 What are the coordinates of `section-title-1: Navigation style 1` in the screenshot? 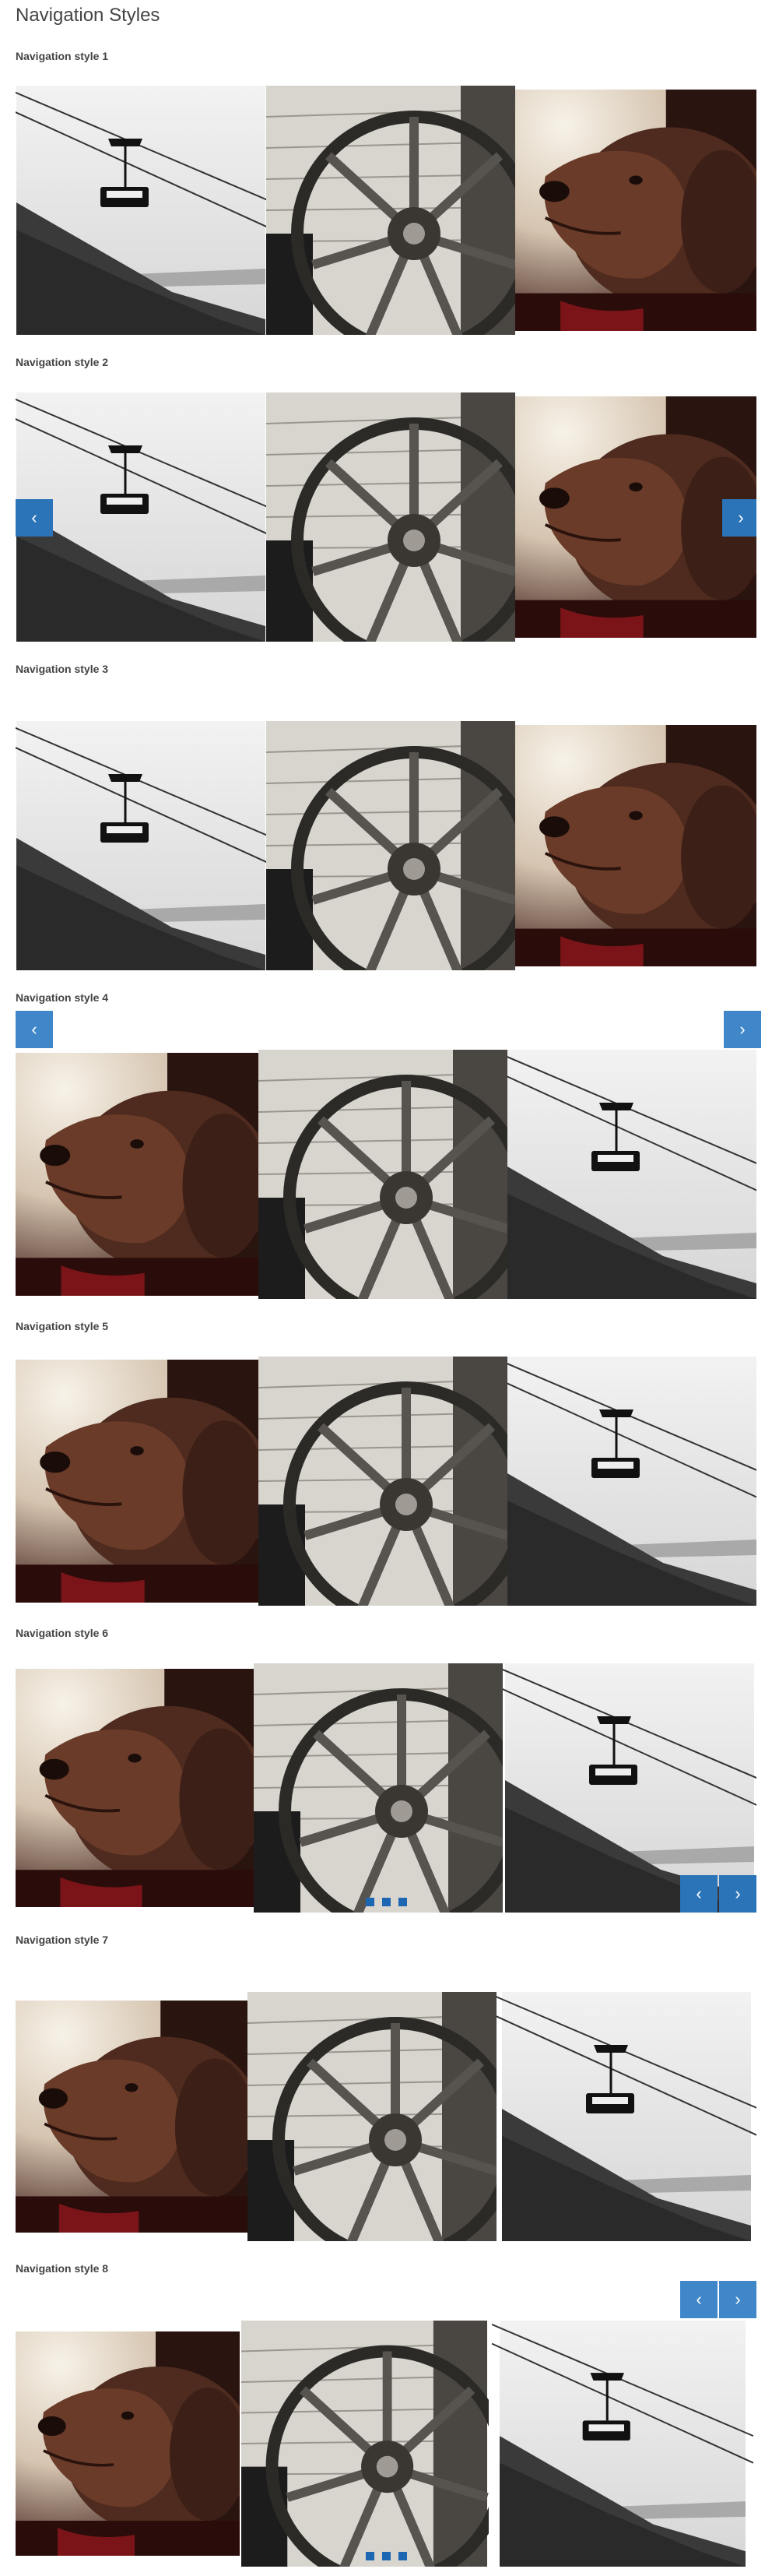 It's located at (62, 56).